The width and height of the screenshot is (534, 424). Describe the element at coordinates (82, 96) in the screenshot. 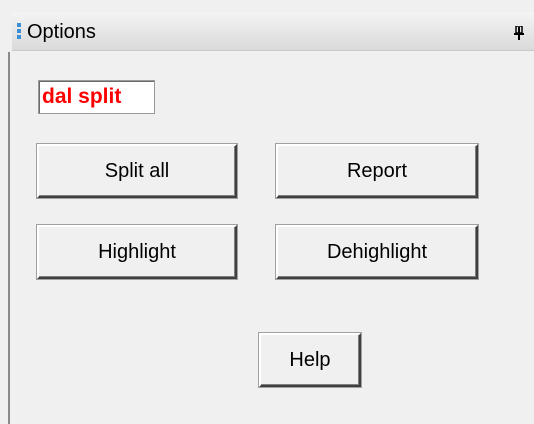

I see `split-label: dal split` at that location.